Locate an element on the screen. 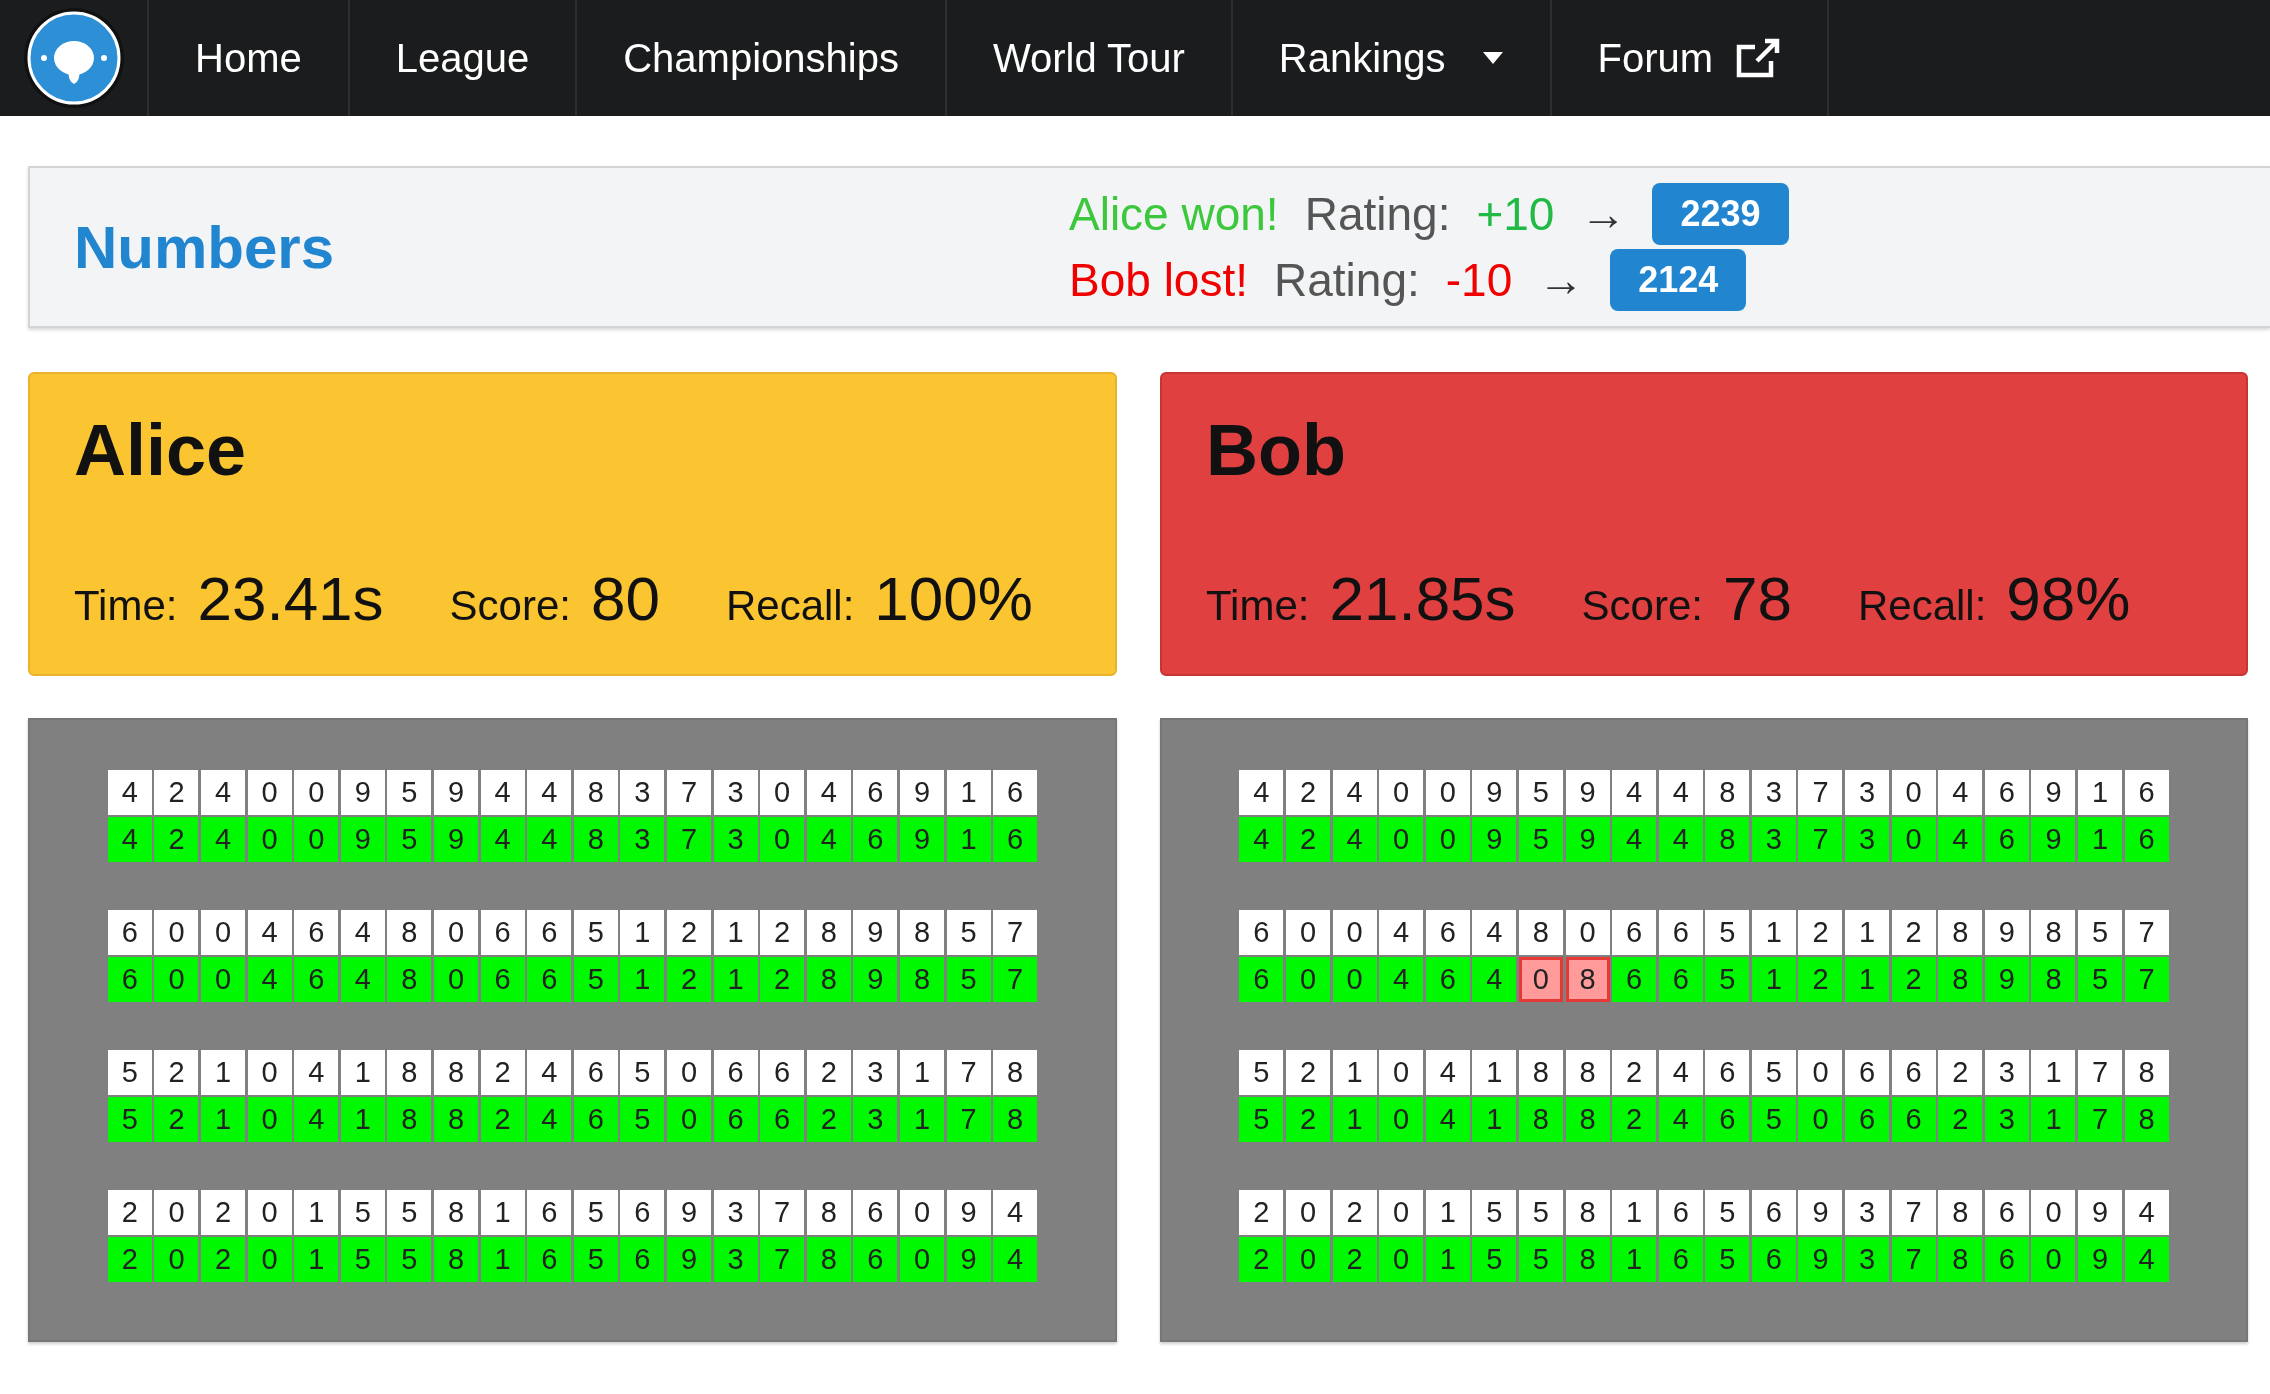  logo-icon is located at coordinates (73, 58).